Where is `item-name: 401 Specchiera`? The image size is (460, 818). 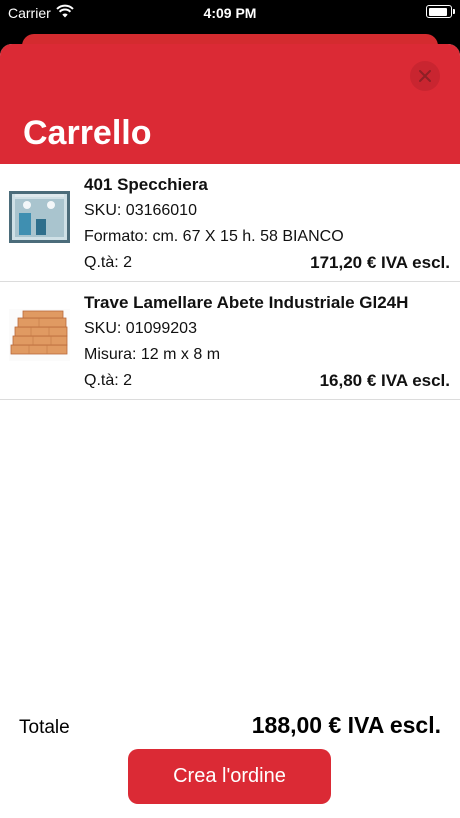 item-name: 401 Specchiera is located at coordinates (146, 184).